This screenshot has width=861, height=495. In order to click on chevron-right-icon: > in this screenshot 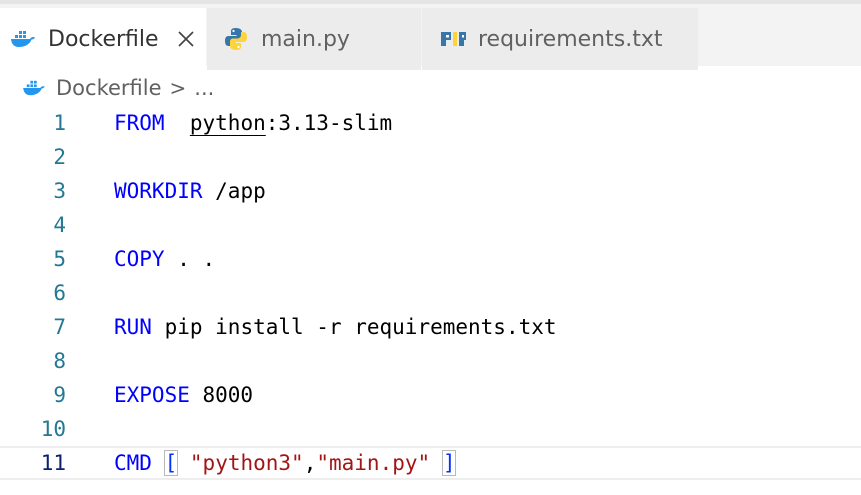, I will do `click(178, 88)`.